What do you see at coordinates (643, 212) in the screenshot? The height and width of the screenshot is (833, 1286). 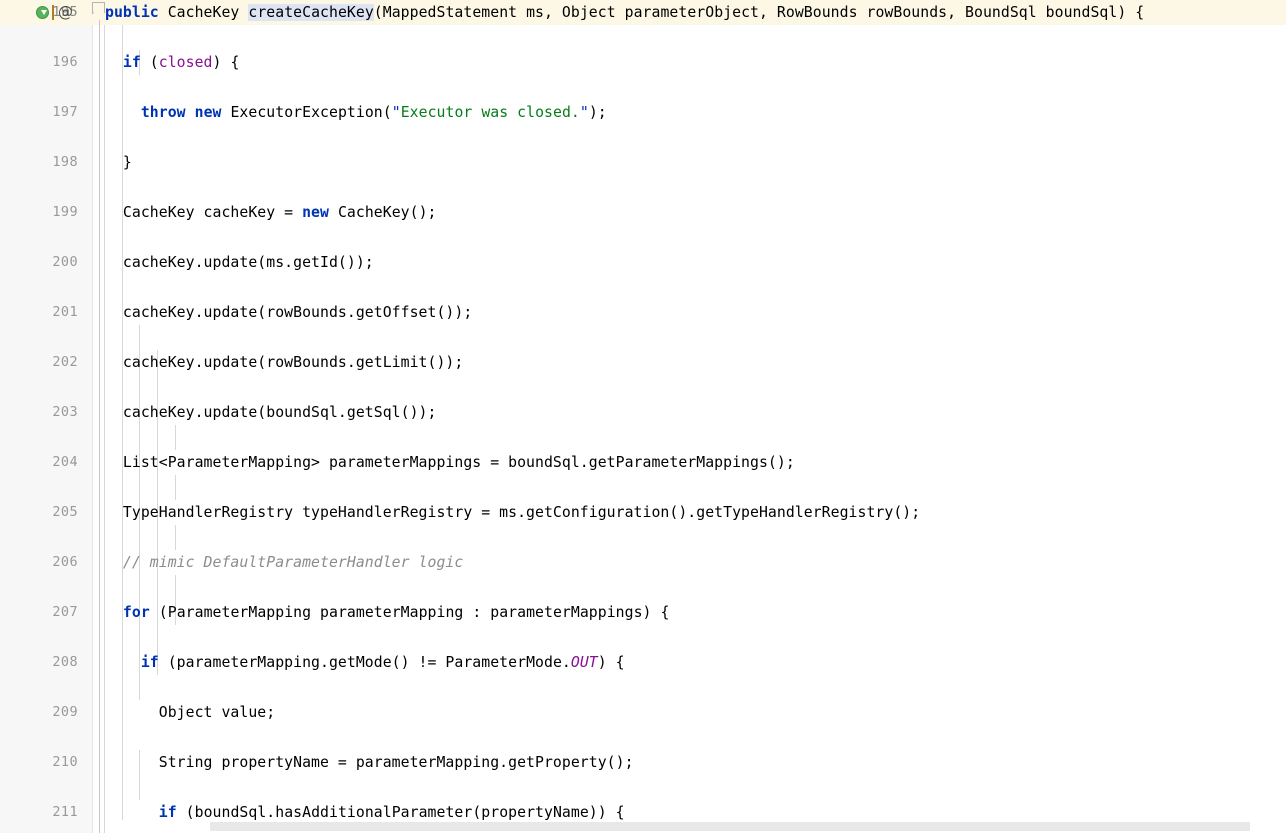 I see `code-line: 199 CacheKey cacheKey = new CacheKey();` at bounding box center [643, 212].